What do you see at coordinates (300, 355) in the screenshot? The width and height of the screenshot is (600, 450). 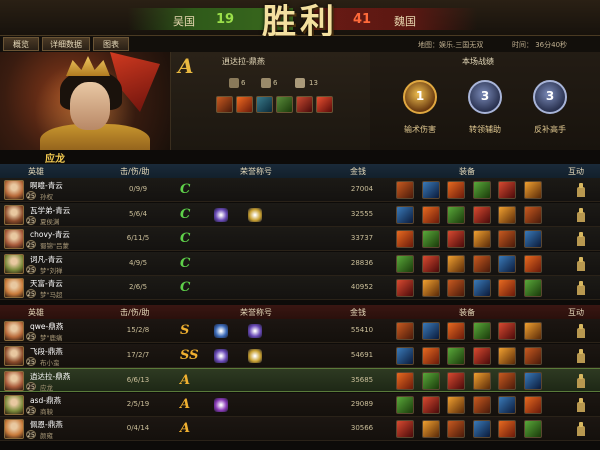 I see `table-row: 25 飞段-鼎燕 布小蛮 17/2/7 SS 54691` at bounding box center [300, 355].